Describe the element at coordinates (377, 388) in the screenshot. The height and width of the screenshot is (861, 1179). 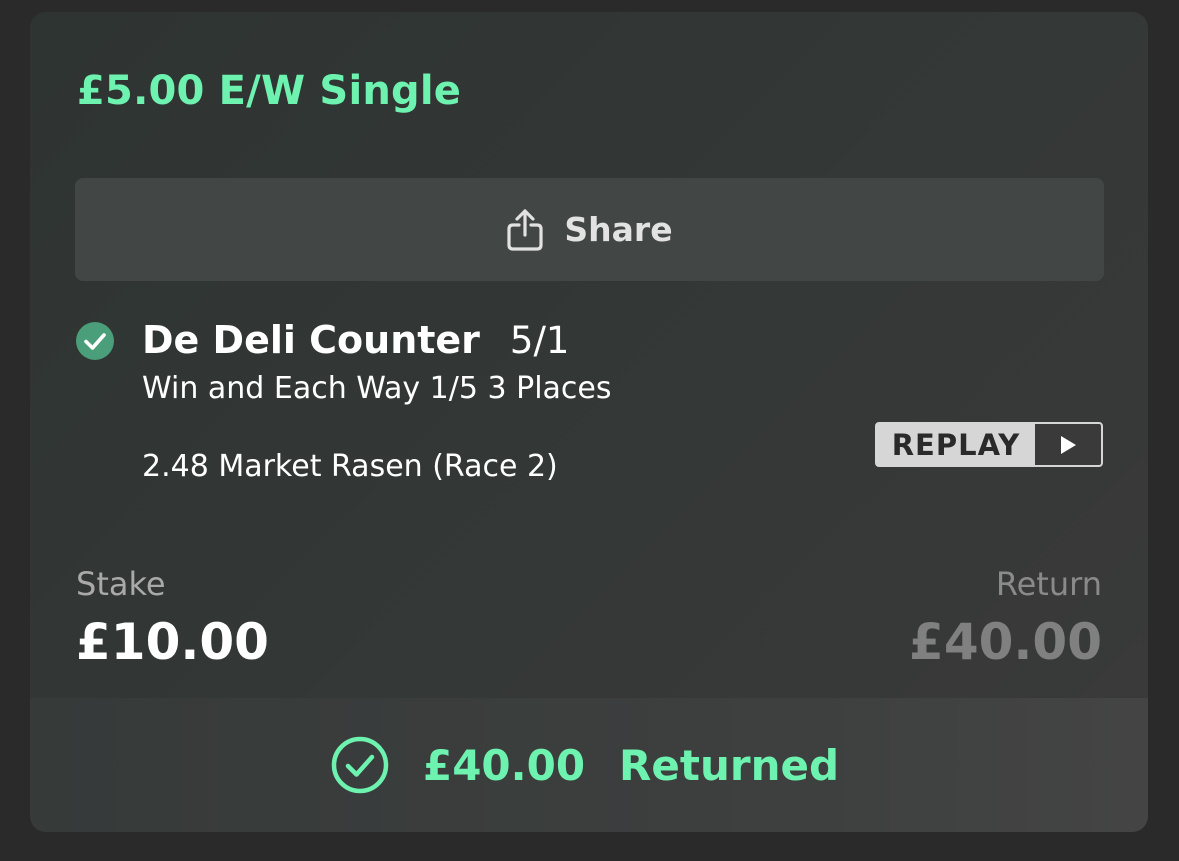
I see `market-description: Win and Each Way 1/5 3 Places` at that location.